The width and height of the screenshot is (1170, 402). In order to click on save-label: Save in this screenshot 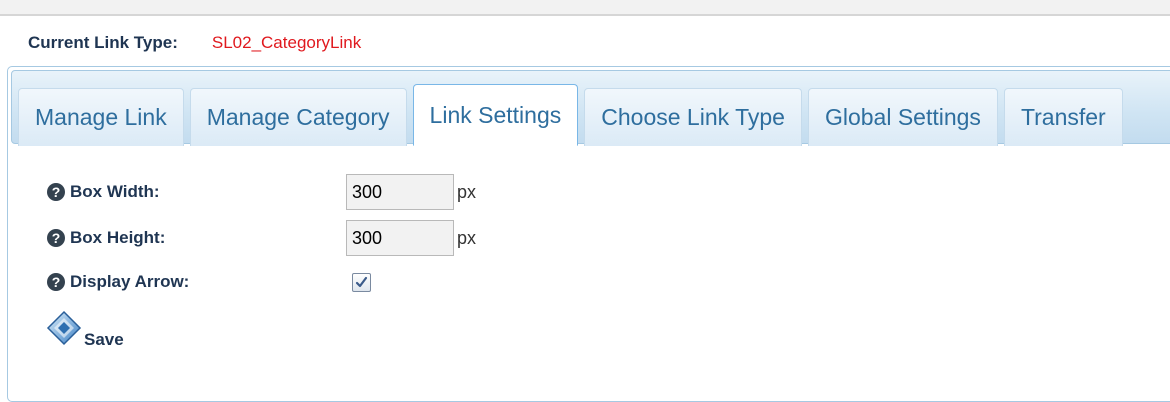, I will do `click(104, 339)`.